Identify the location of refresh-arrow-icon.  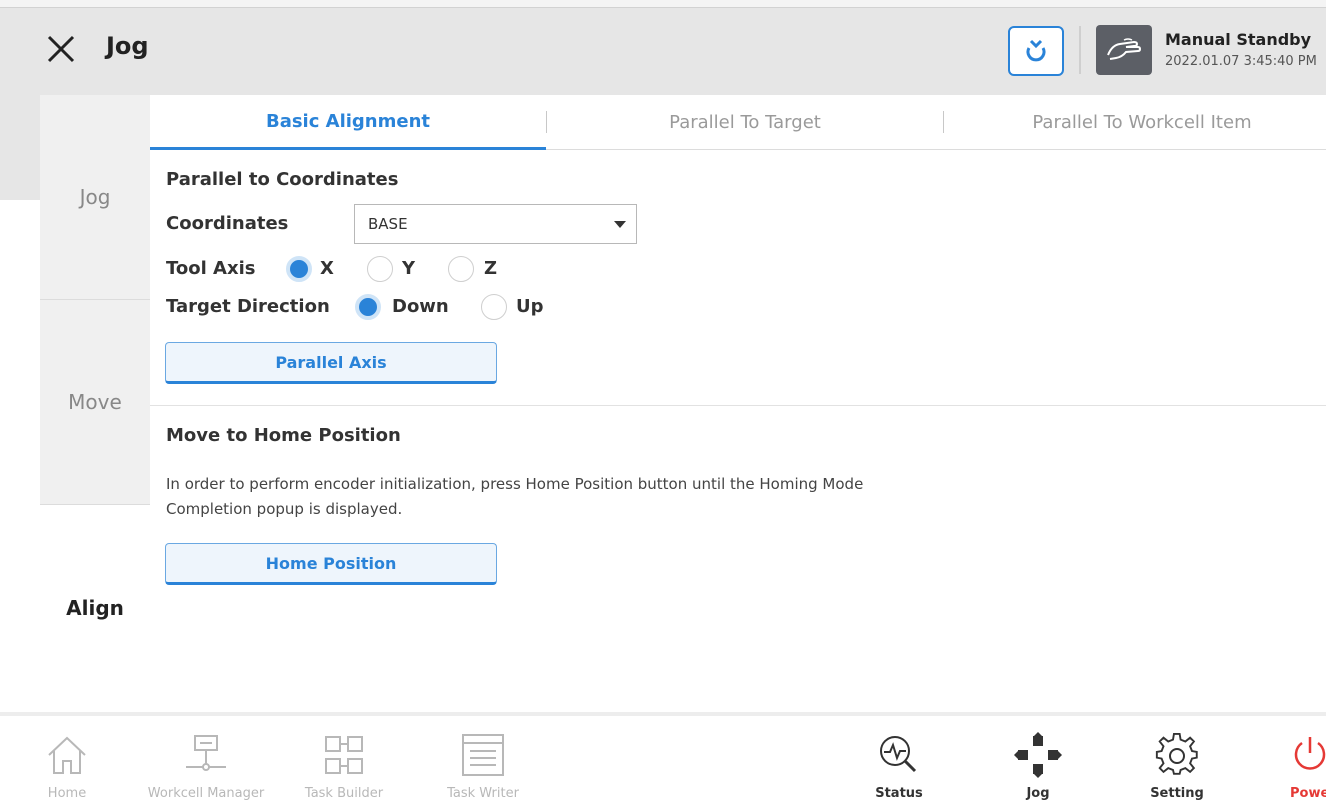
(1036, 50).